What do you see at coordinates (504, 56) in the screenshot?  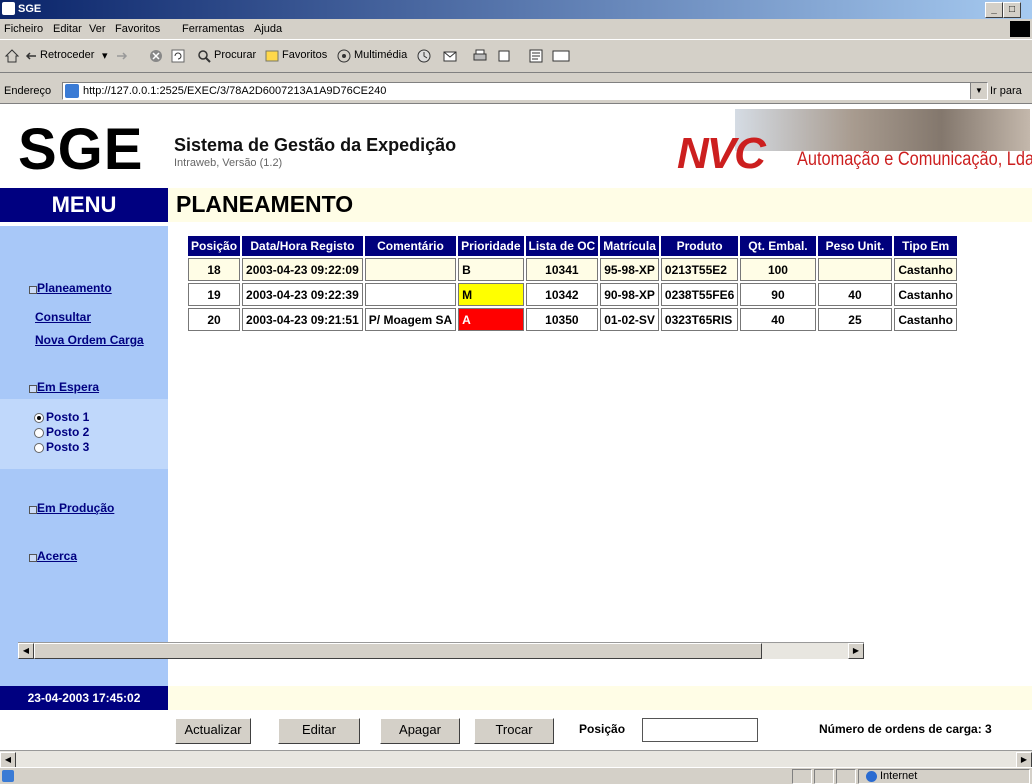 I see `edit-page-icon` at bounding box center [504, 56].